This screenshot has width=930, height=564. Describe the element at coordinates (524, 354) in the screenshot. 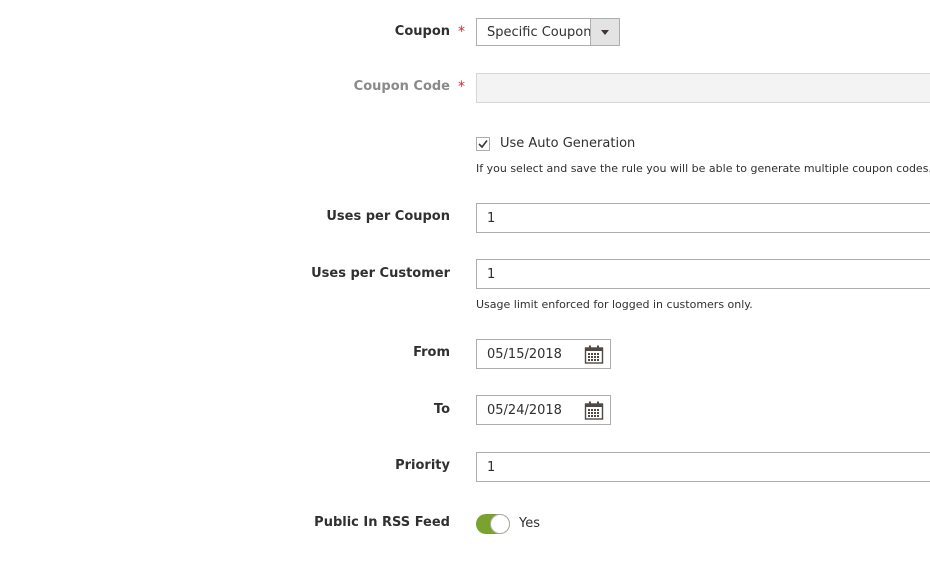

I see `from-date-value: 05/15/2018` at that location.